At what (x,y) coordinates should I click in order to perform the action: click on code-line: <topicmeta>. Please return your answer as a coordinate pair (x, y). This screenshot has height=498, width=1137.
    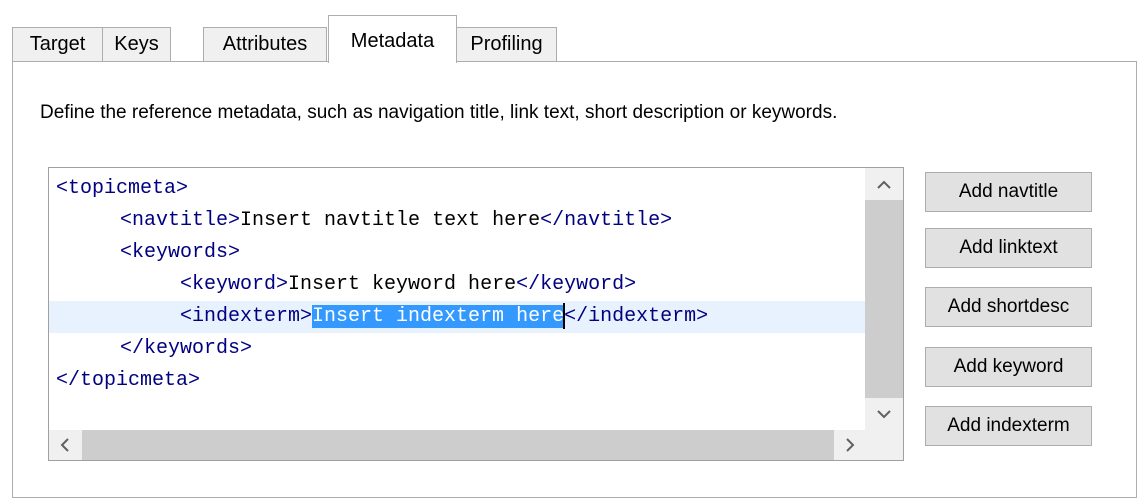
    Looking at the image, I should click on (457, 189).